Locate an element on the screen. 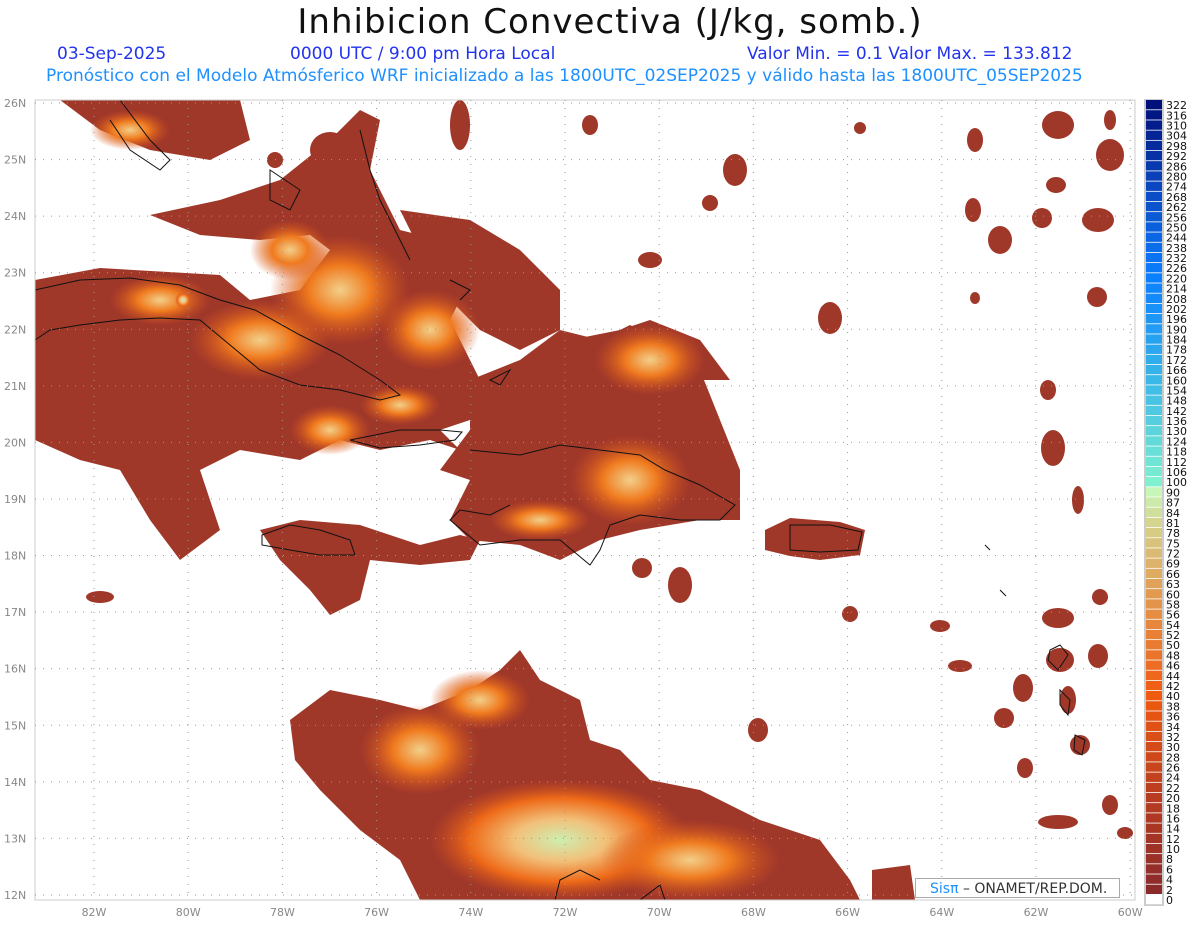 This screenshot has width=1200, height=927. lat-label: 19N is located at coordinates (15, 499).